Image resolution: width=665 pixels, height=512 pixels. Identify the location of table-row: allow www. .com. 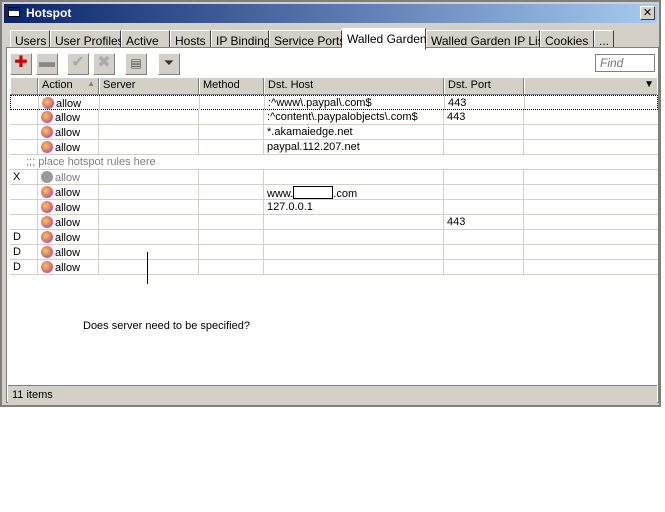
(334, 192).